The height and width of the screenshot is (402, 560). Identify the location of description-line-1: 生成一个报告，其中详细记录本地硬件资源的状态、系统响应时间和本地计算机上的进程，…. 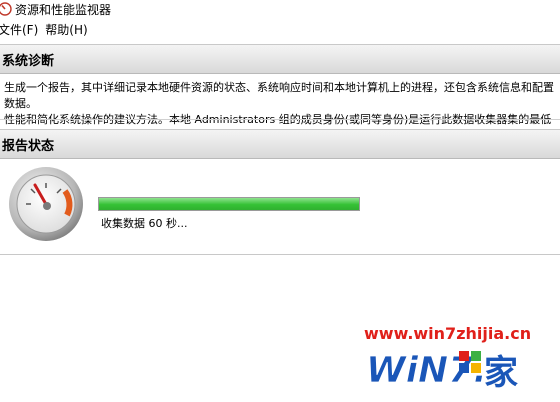
(279, 95).